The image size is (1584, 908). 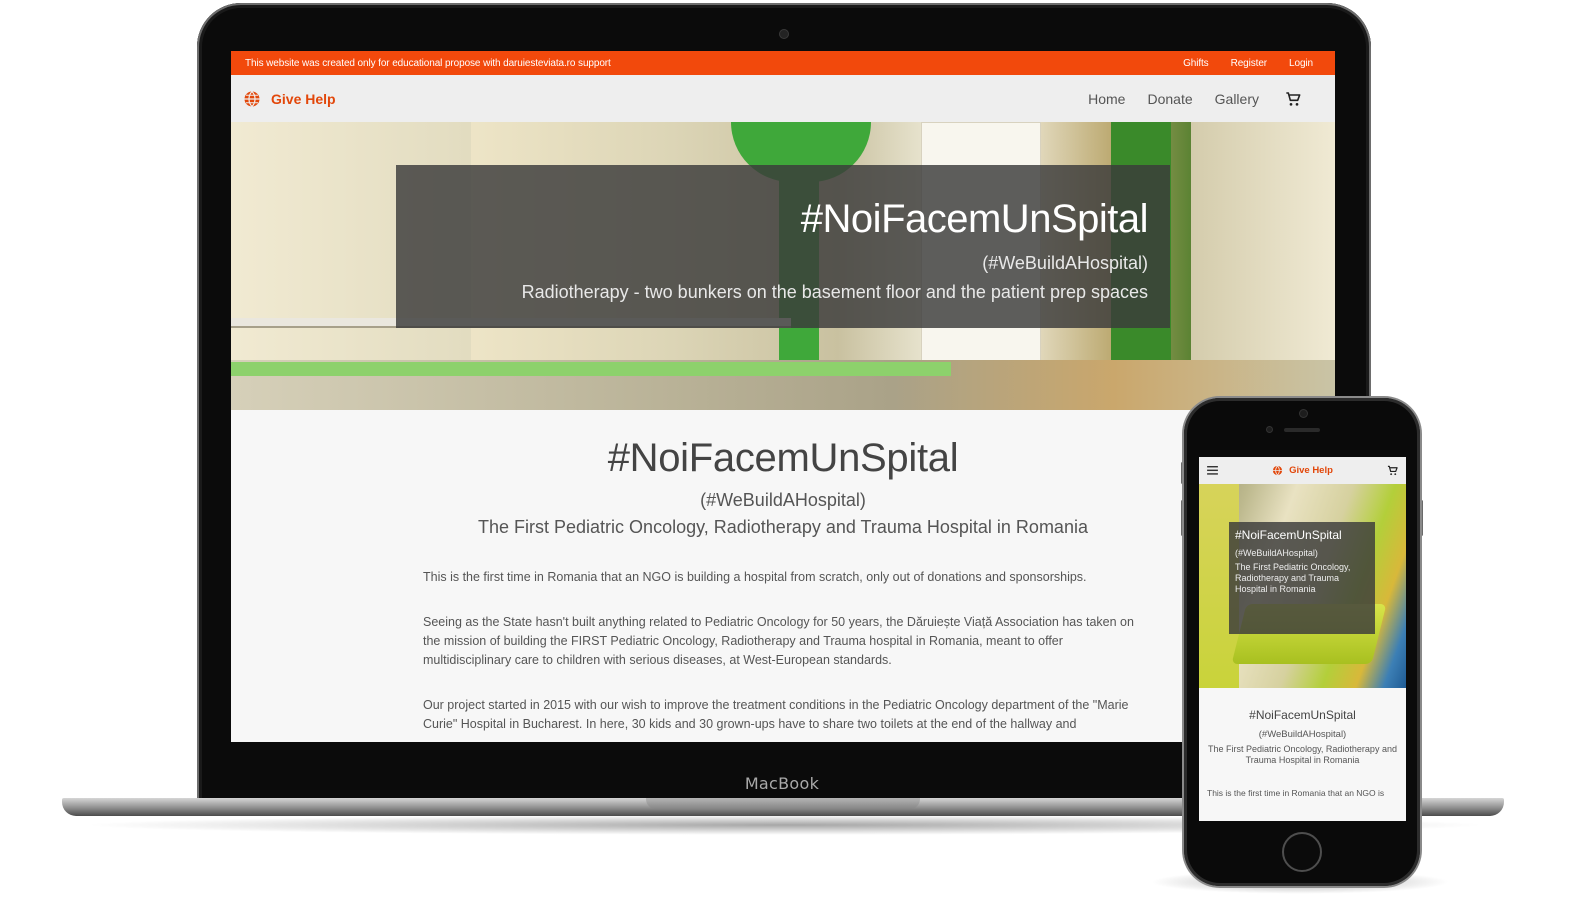 I want to click on phone-navbar: Give Help, so click(x=1302, y=470).